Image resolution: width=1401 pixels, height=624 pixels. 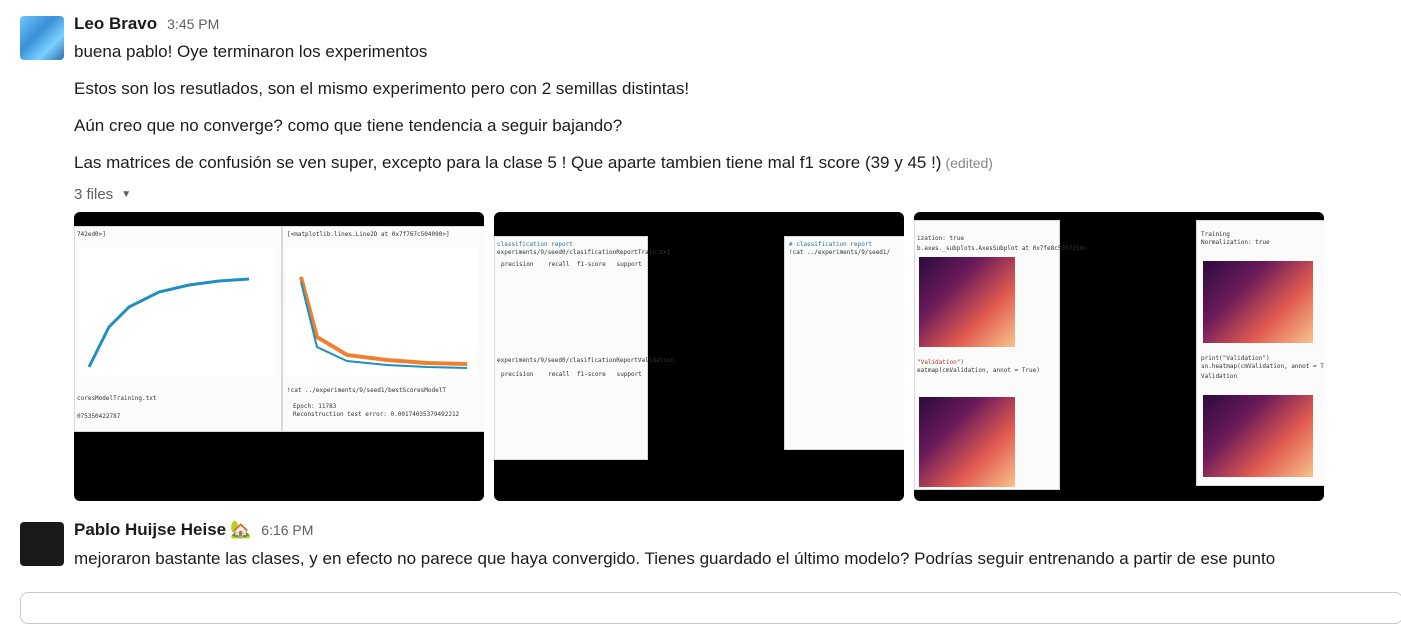 What do you see at coordinates (99, 416) in the screenshot?
I see `output-text: 075350422787` at bounding box center [99, 416].